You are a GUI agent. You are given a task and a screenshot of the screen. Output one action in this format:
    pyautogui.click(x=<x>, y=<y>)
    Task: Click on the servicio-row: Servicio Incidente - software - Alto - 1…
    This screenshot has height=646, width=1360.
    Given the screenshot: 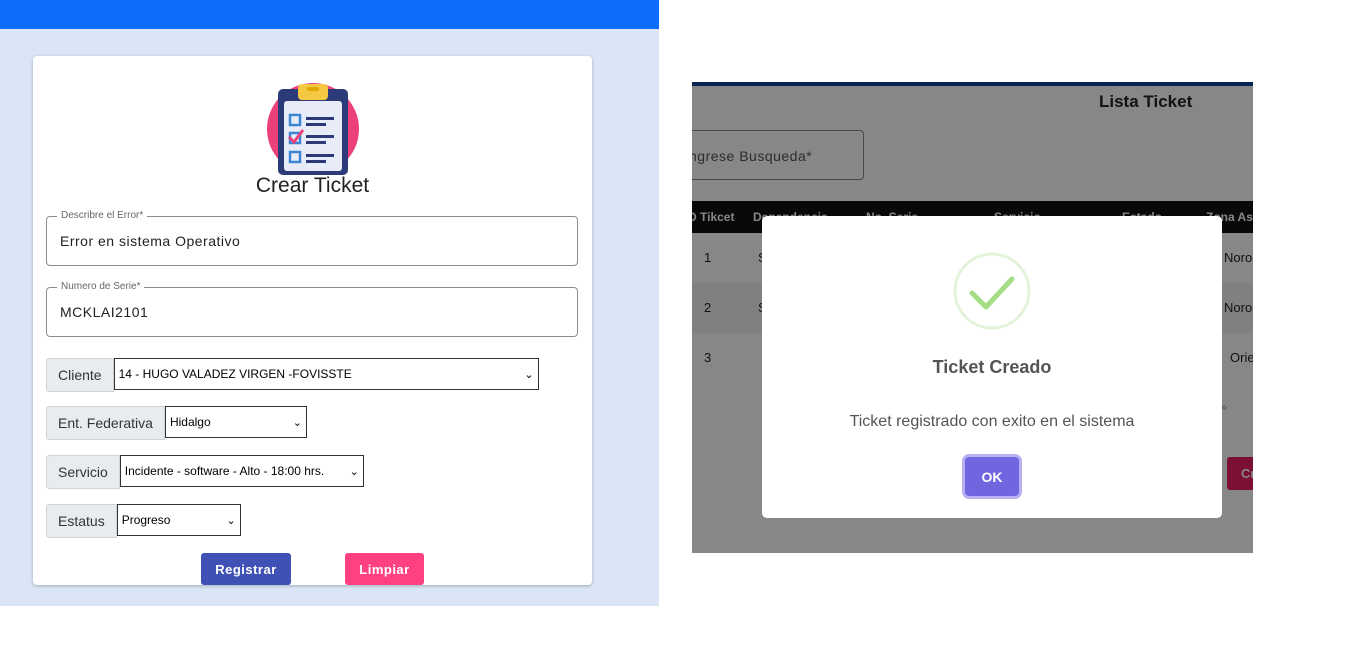 What is the action you would take?
    pyautogui.click(x=205, y=472)
    